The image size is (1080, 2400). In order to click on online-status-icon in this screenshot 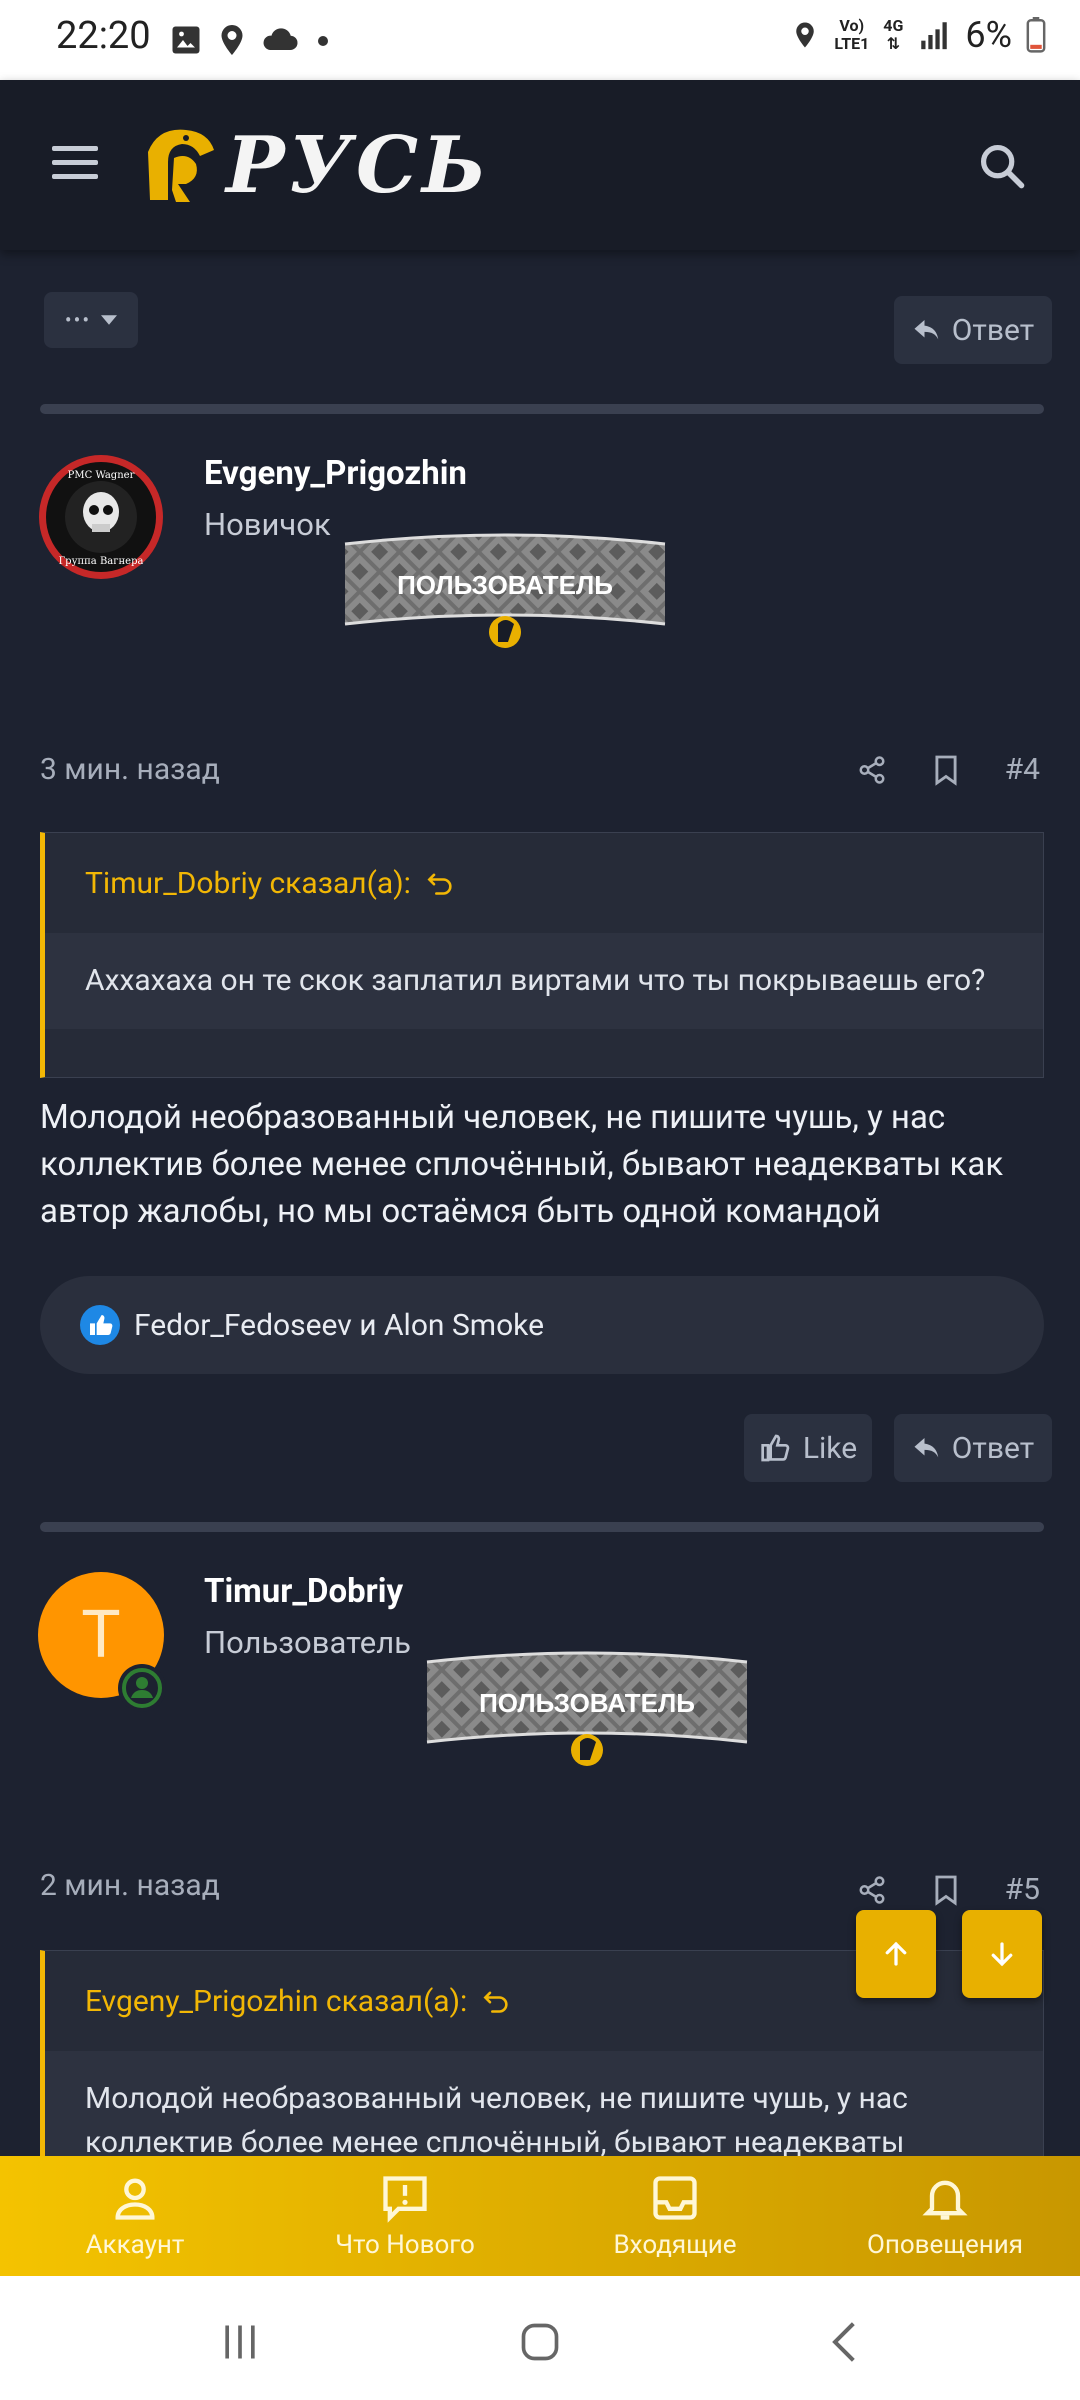, I will do `click(142, 1688)`.